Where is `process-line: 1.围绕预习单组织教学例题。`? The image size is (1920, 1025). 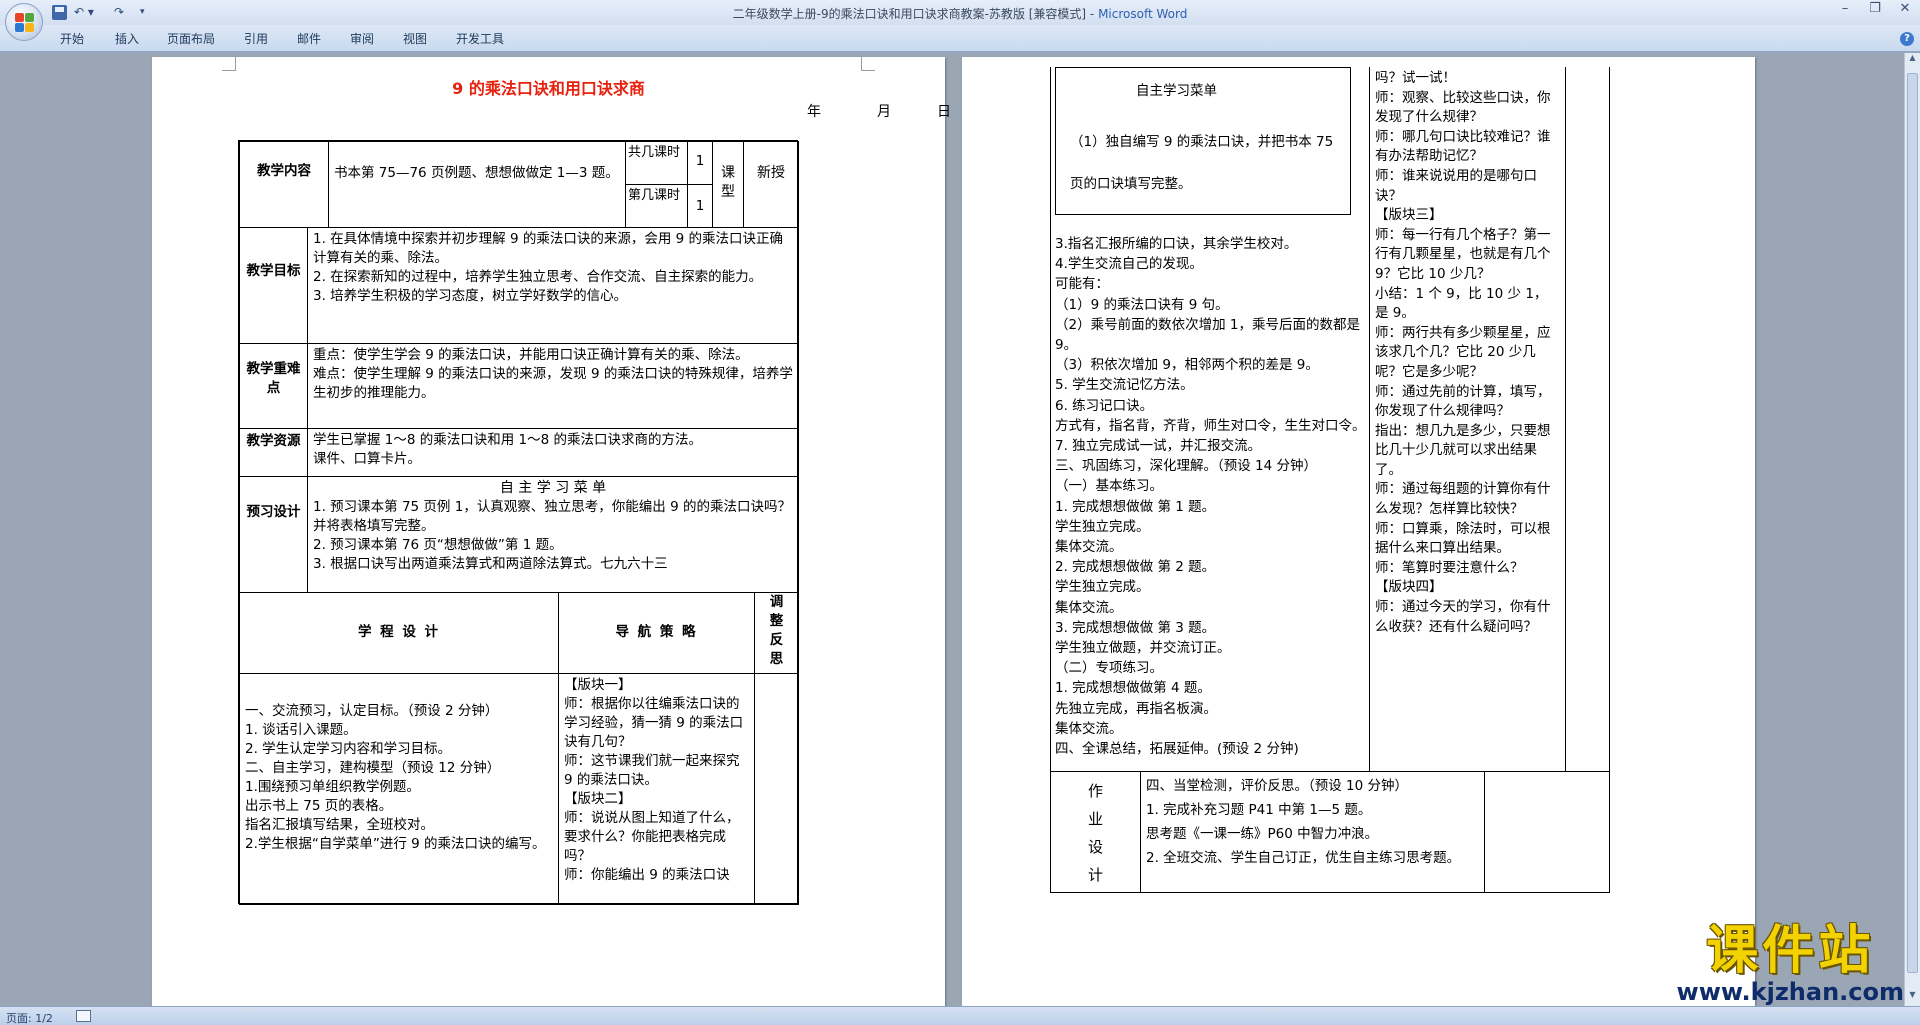
process-line: 1.围绕预习单组织教学例题。 is located at coordinates (332, 787).